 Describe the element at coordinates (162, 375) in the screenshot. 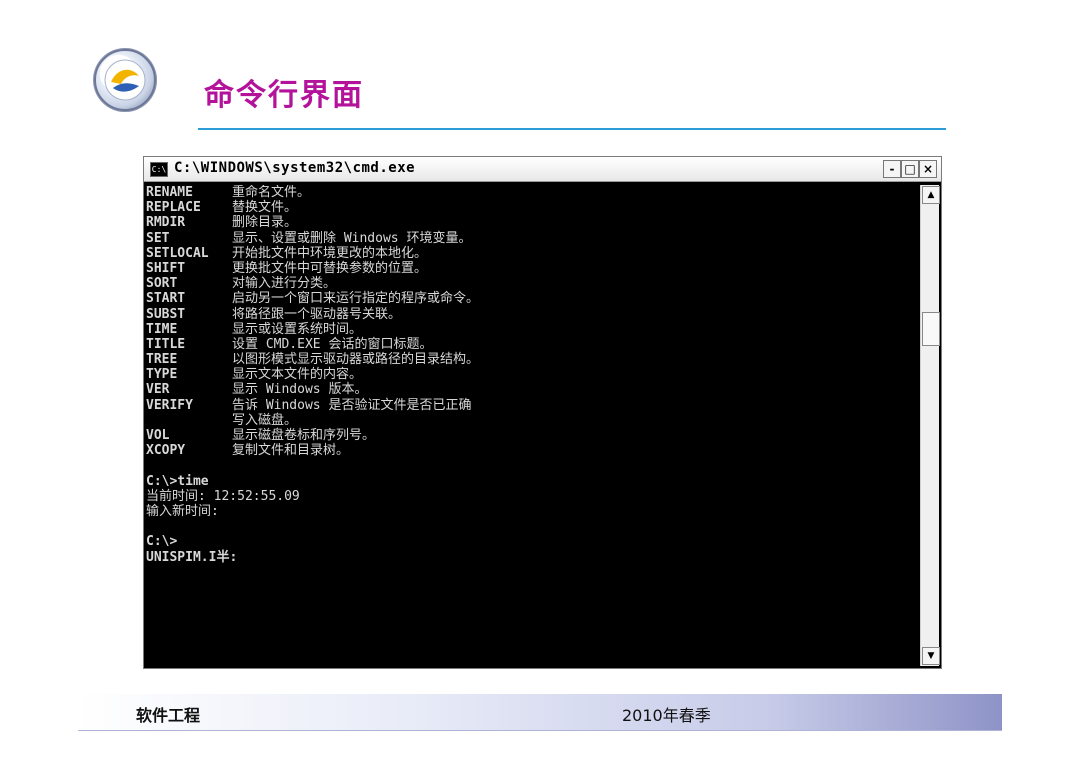

I see `command-name: TYPE` at that location.